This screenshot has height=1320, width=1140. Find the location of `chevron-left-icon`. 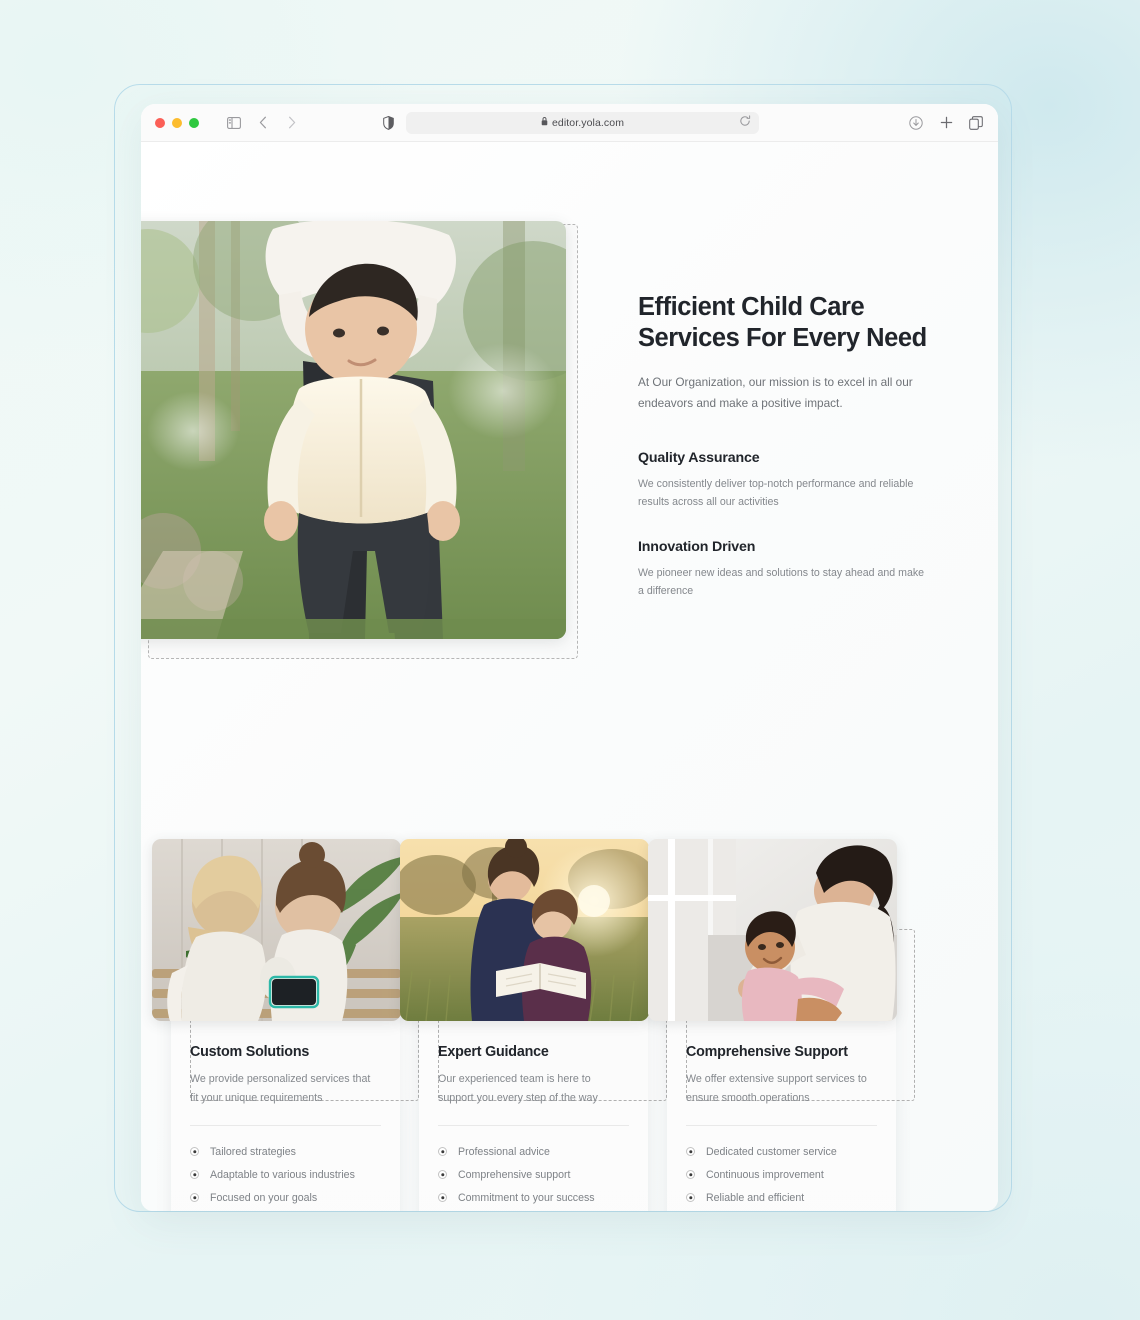

chevron-left-icon is located at coordinates (263, 123).